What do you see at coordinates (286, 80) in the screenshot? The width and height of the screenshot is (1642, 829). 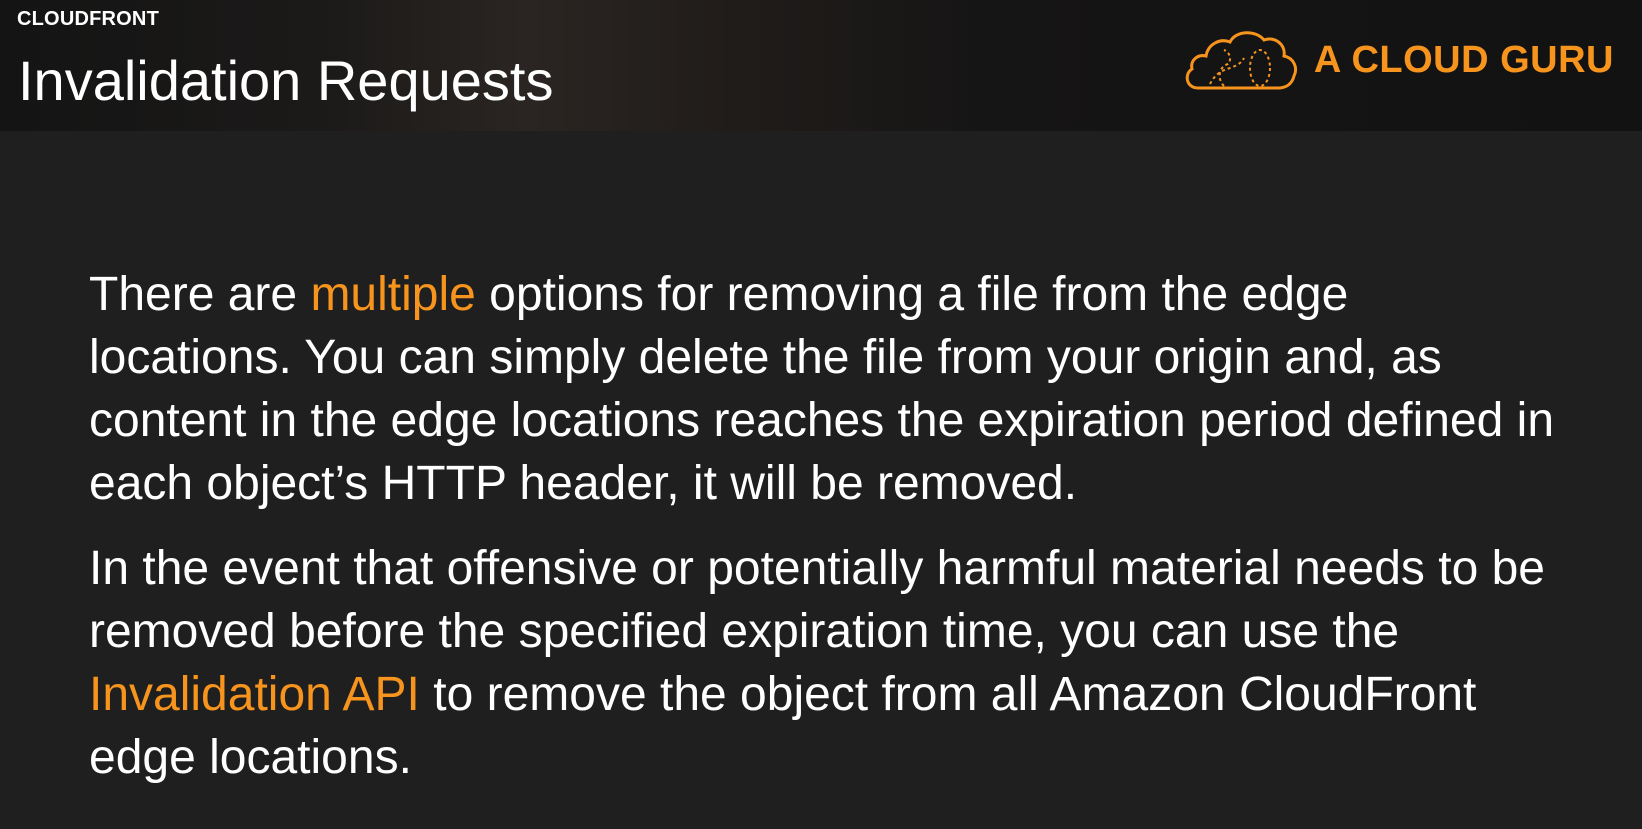 I see `slide-title: Invalidation Requests` at bounding box center [286, 80].